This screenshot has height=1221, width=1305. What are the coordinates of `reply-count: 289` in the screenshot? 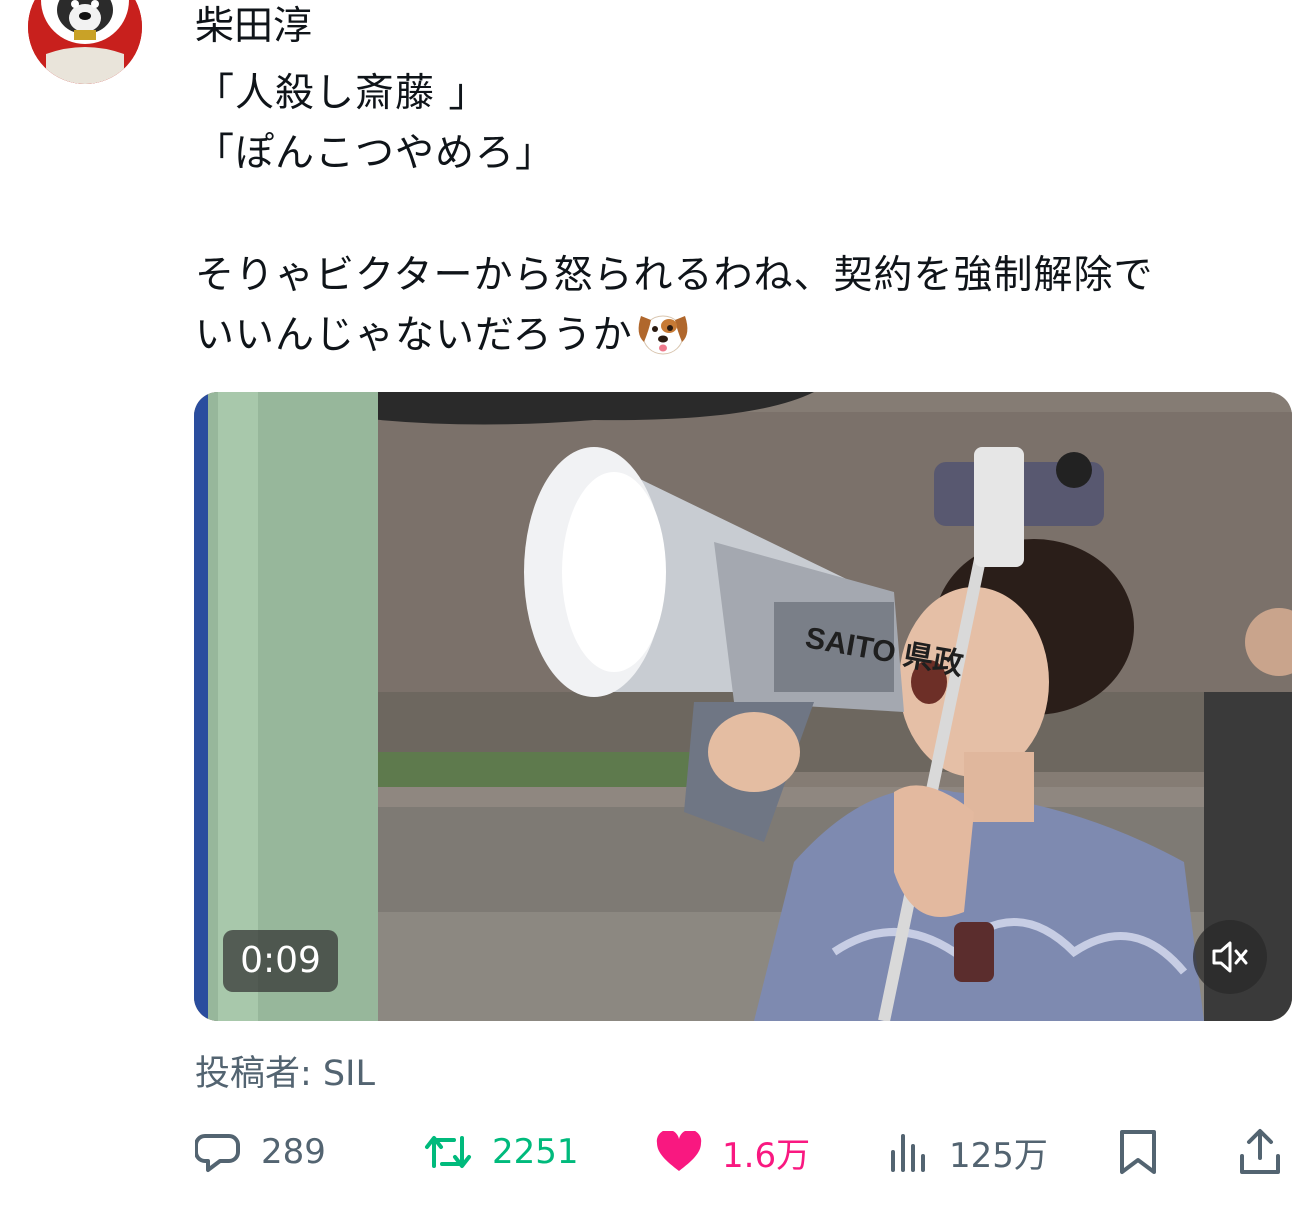 It's located at (293, 1152).